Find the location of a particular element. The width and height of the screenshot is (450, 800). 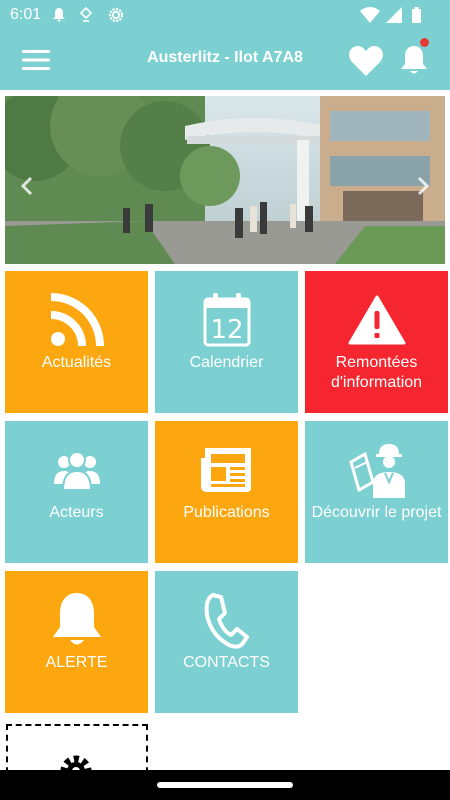

tile-label: ALERTE is located at coordinates (76, 662).